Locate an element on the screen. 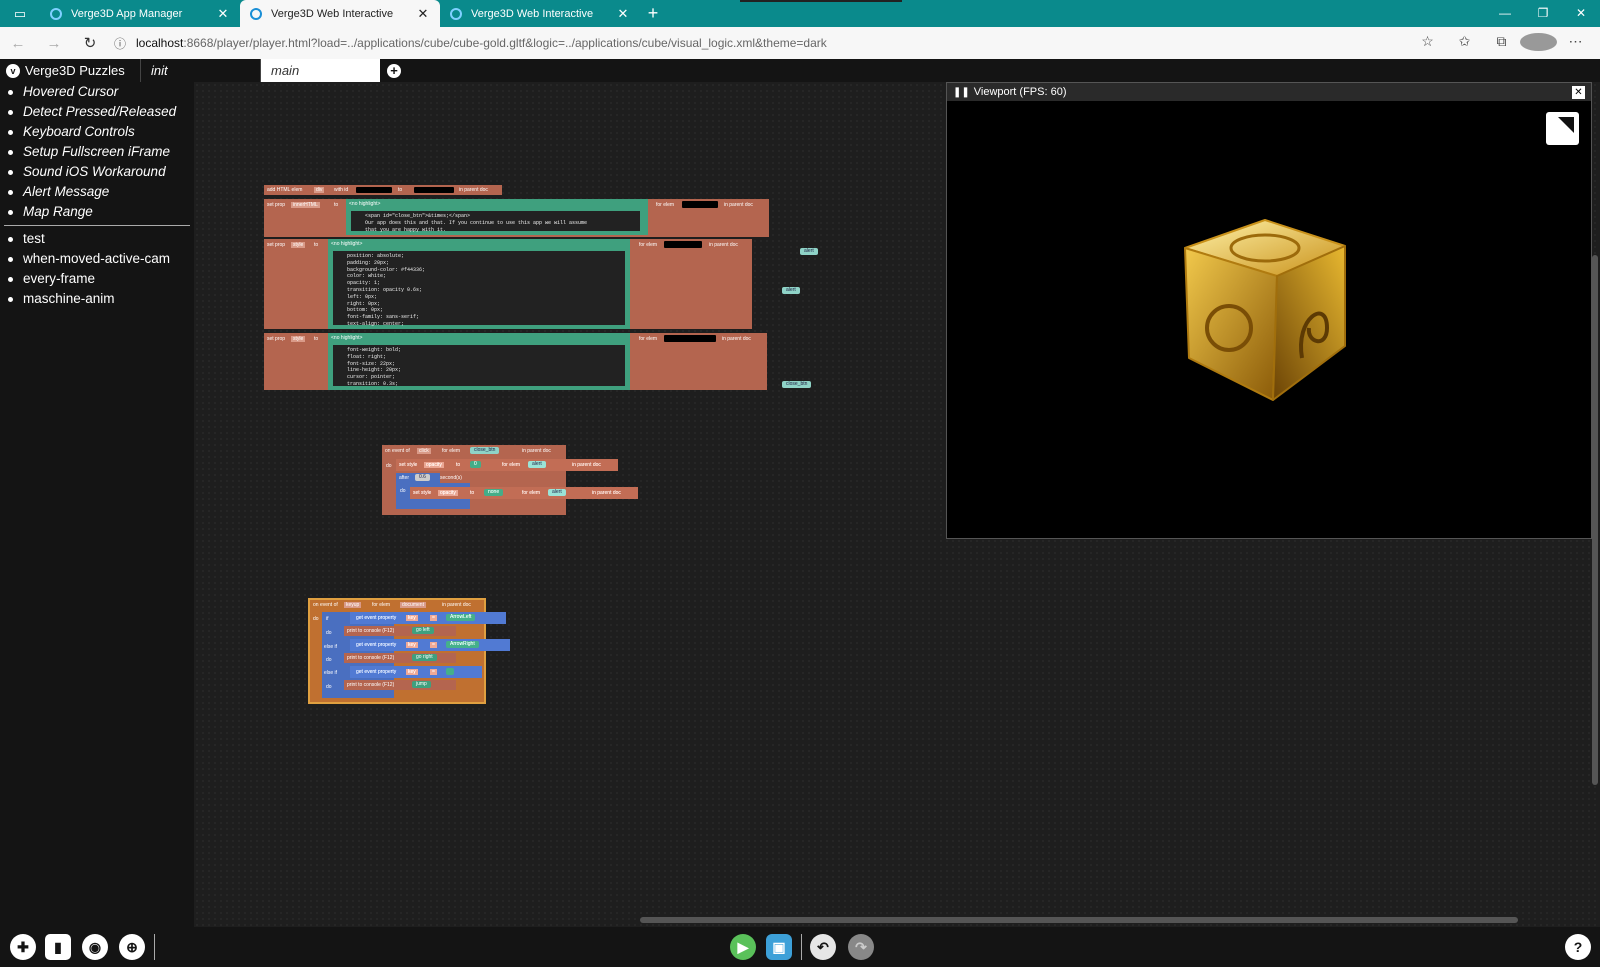 Image resolution: width=1600 pixels, height=967 pixels. message-chip: go right is located at coordinates (424, 657).